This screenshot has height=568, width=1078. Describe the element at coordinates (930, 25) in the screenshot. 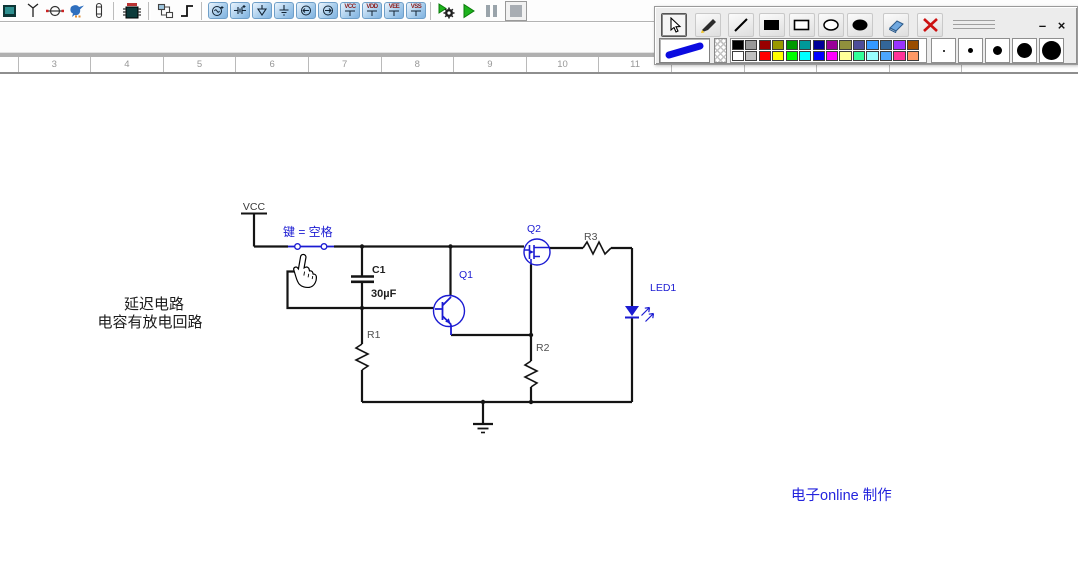

I see `delete-all-button` at that location.